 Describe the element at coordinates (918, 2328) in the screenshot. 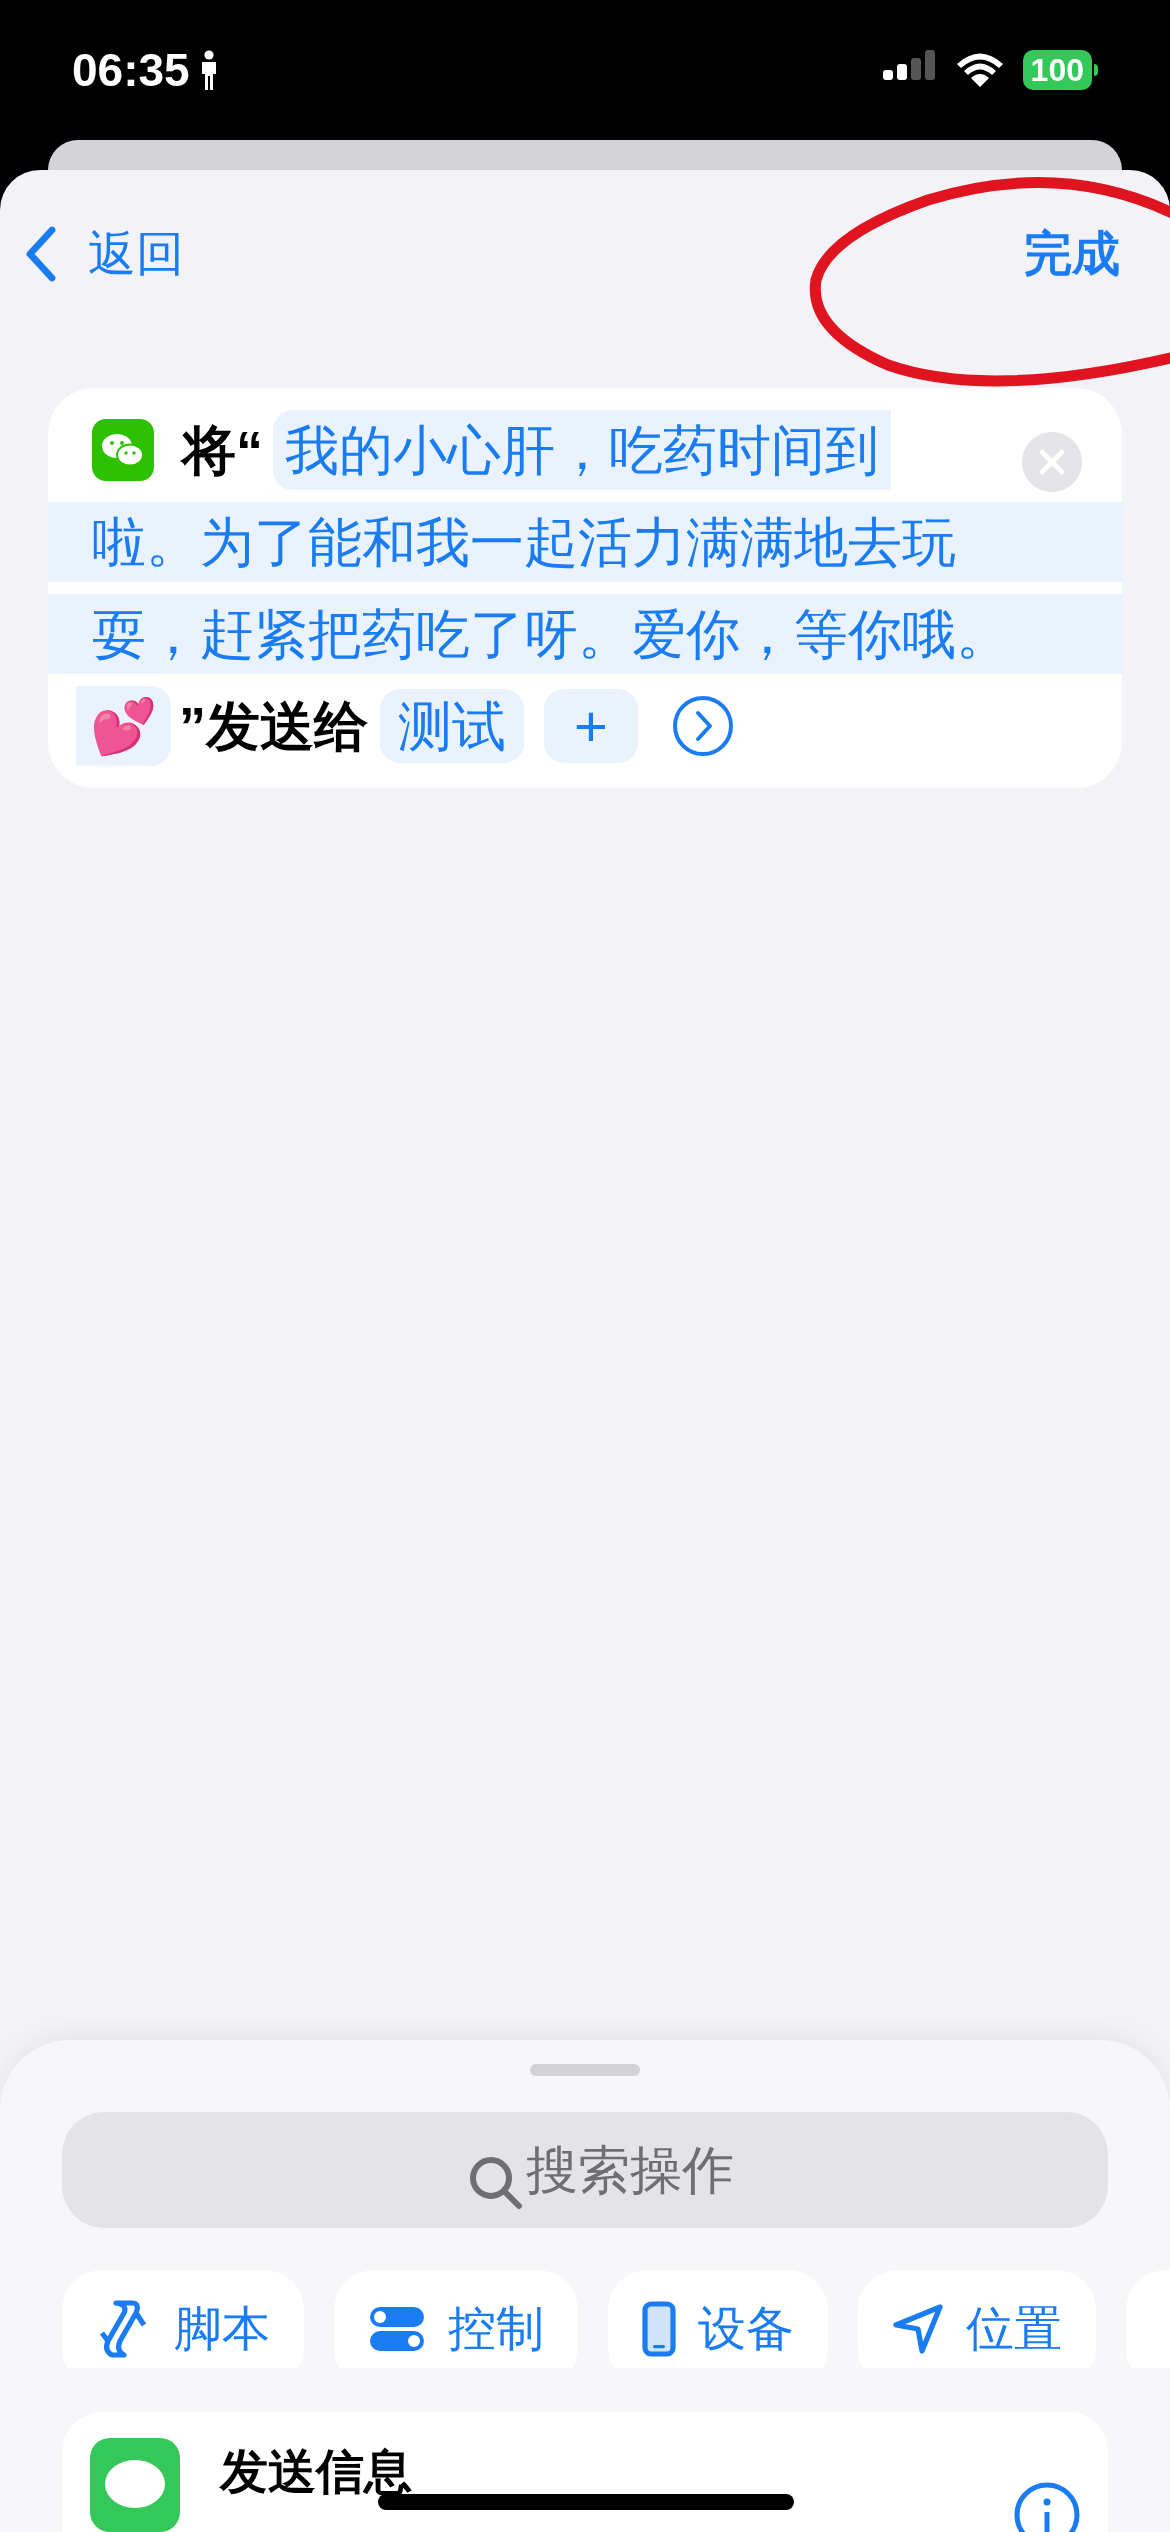

I see `location-arrow-icon` at that location.